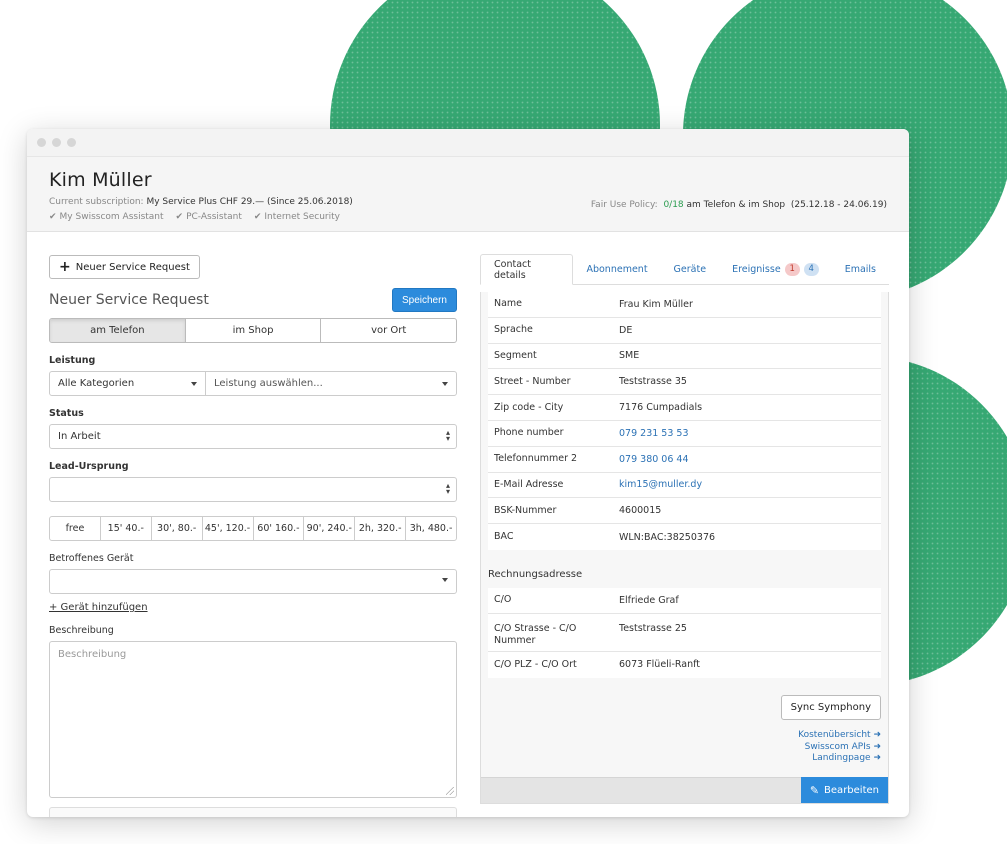  I want to click on table-row: Phone number 079 231 53 53, so click(684, 434).